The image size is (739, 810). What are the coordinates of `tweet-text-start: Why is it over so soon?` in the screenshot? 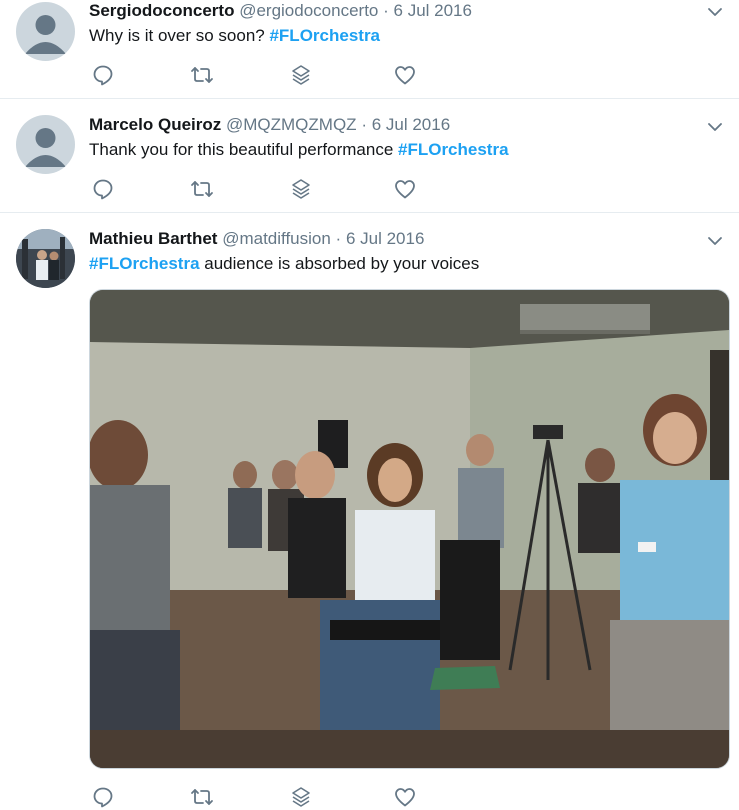 It's located at (179, 35).